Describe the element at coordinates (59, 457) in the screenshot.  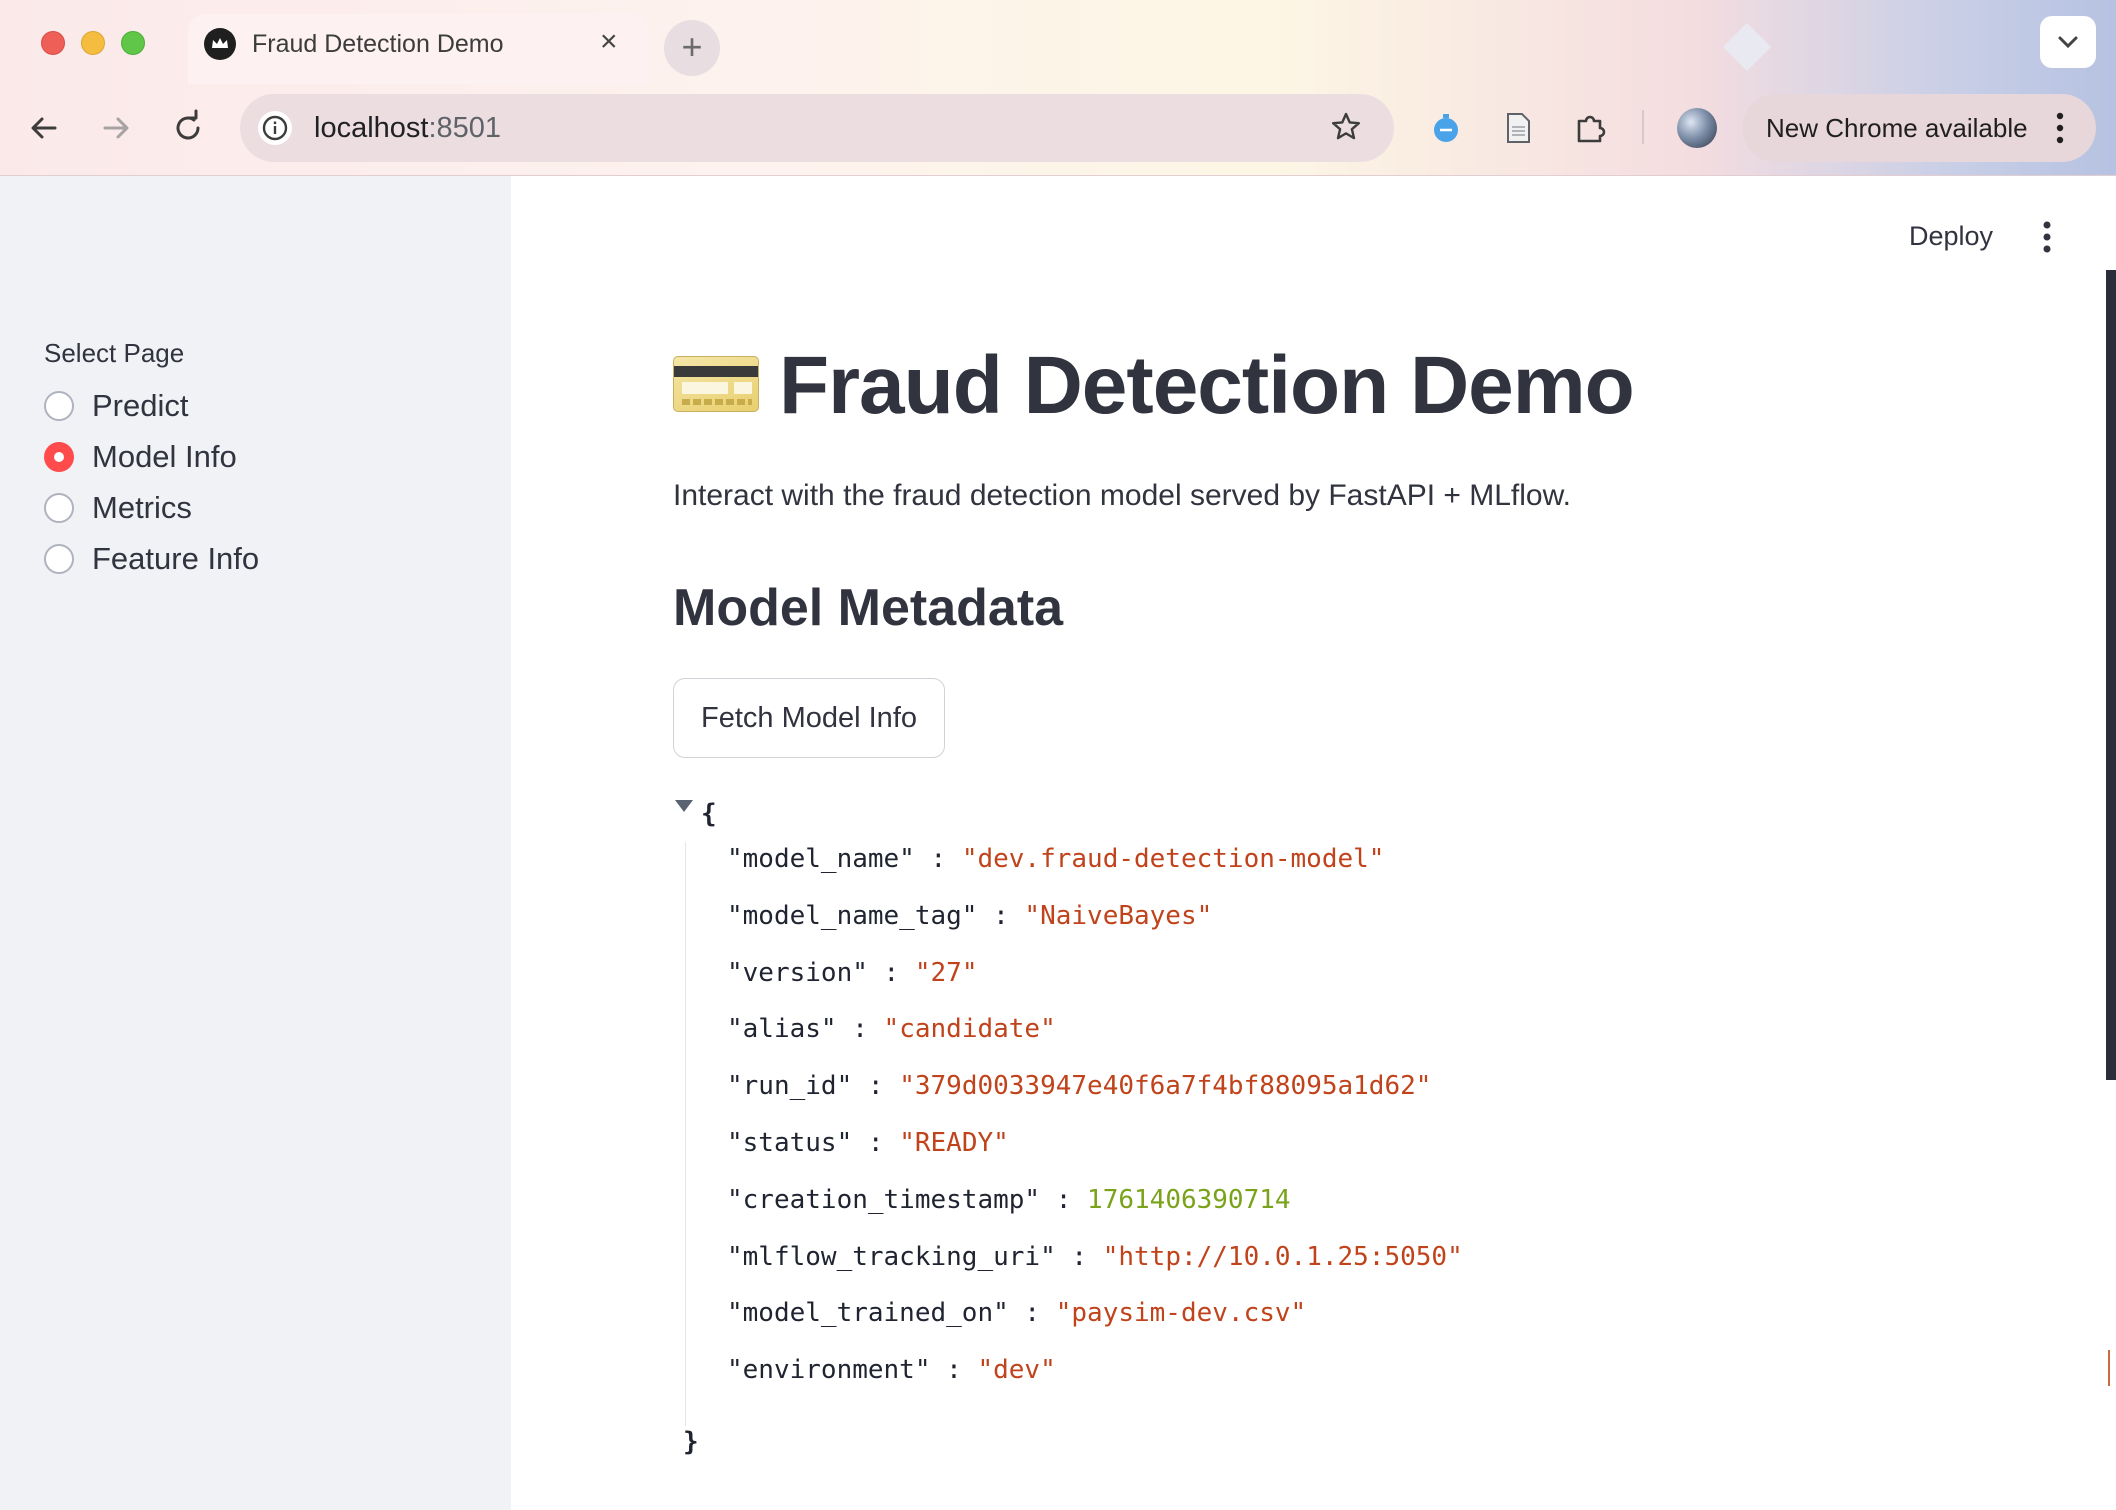
I see `radio-button-selected` at that location.